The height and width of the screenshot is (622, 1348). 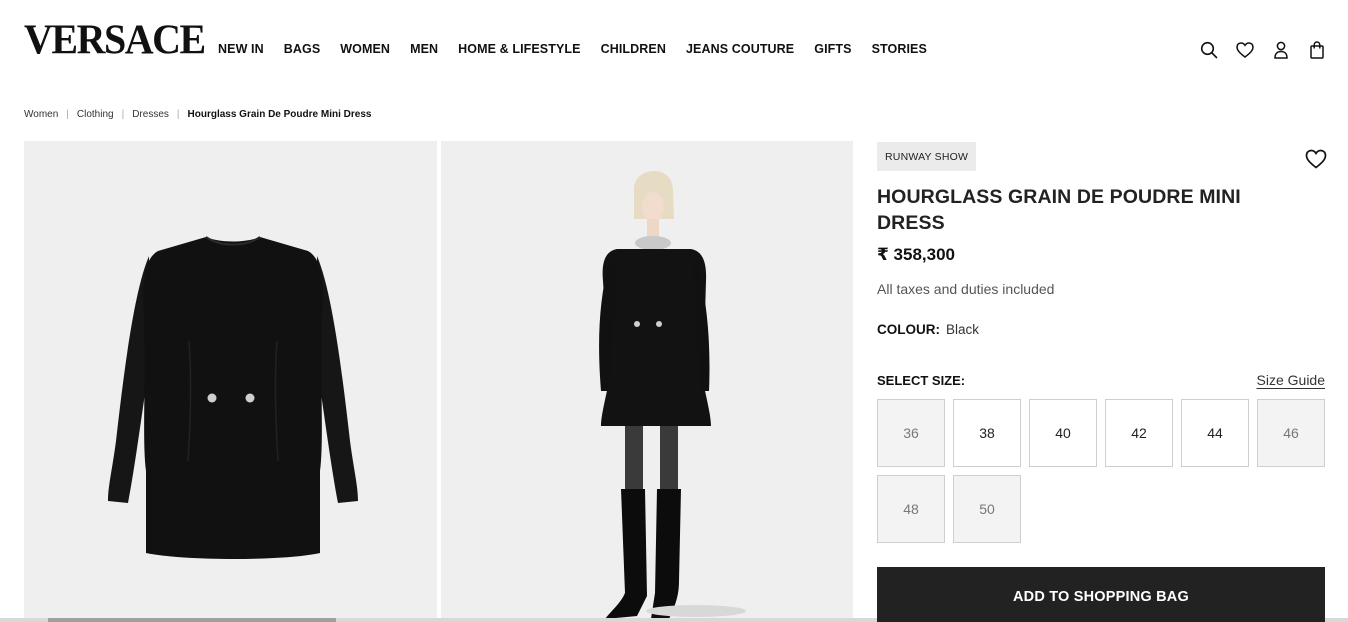 What do you see at coordinates (1281, 50) in the screenshot?
I see `user-icon` at bounding box center [1281, 50].